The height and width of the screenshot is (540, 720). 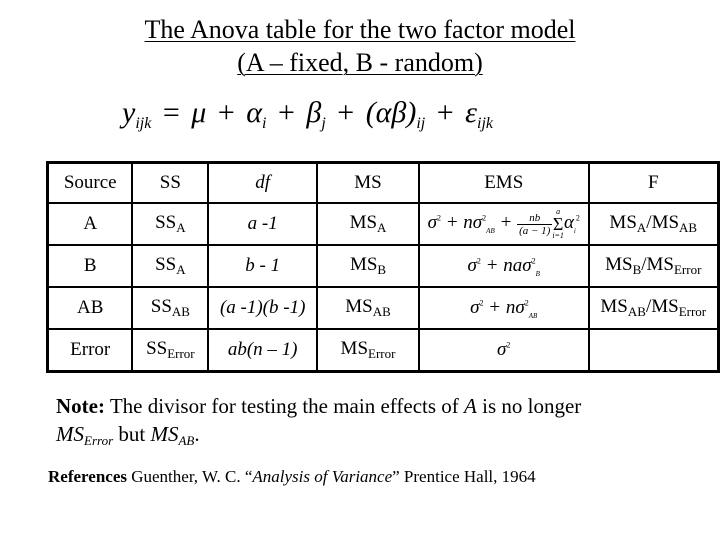 I want to click on table-row: B SSA b - 1 MSB σ2 + naσ2B MSB/MSError, so click(x=383, y=266).